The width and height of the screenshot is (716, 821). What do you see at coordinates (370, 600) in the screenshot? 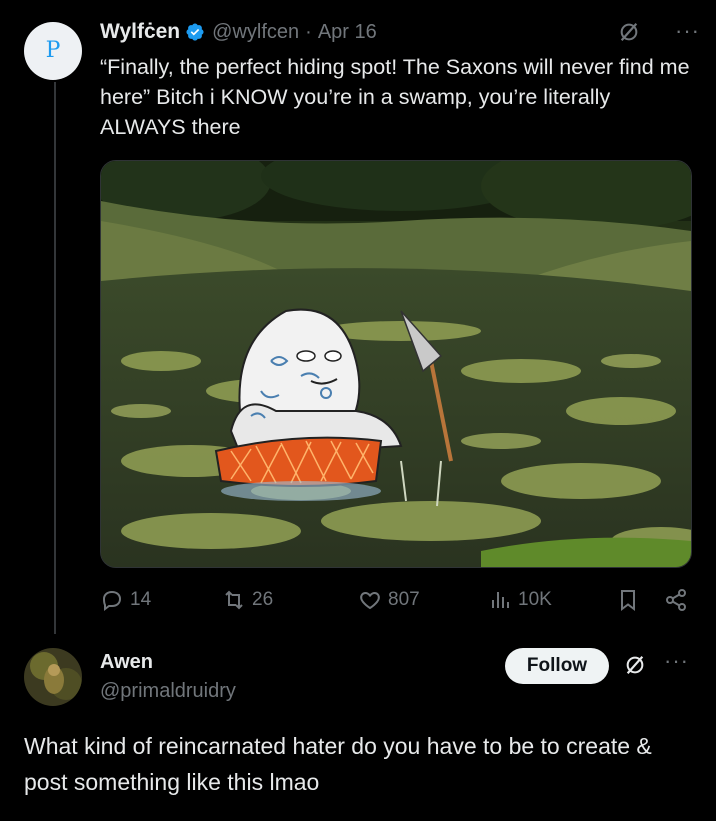
I see `heart-icon` at bounding box center [370, 600].